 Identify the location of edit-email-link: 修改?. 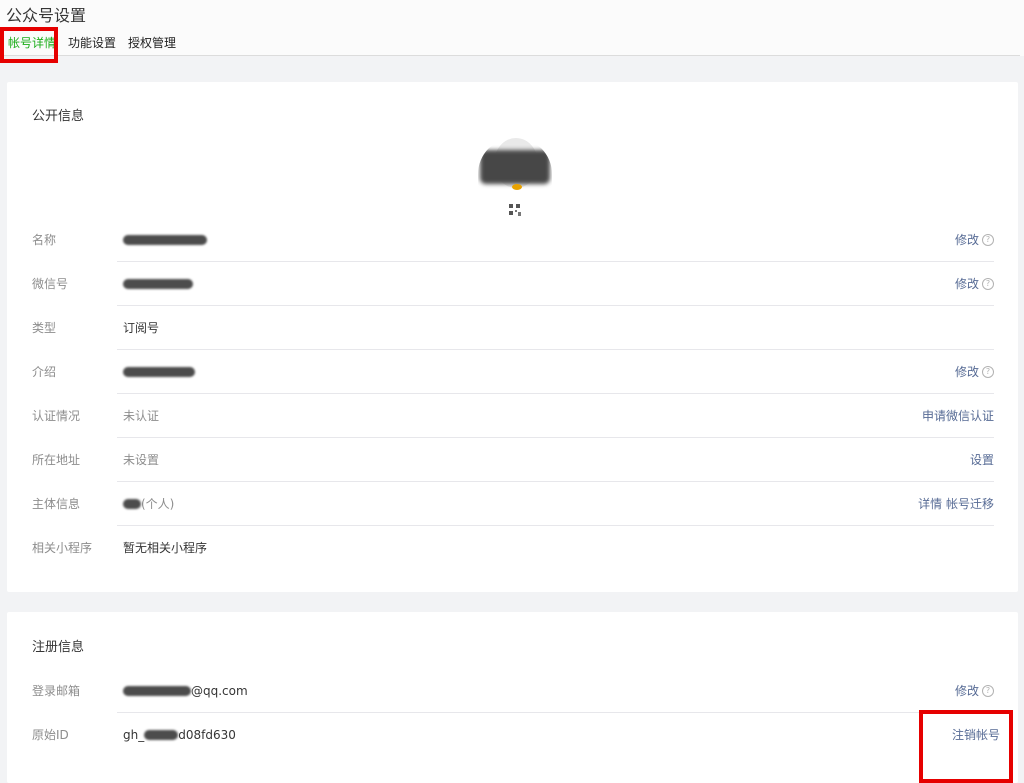
(974, 691).